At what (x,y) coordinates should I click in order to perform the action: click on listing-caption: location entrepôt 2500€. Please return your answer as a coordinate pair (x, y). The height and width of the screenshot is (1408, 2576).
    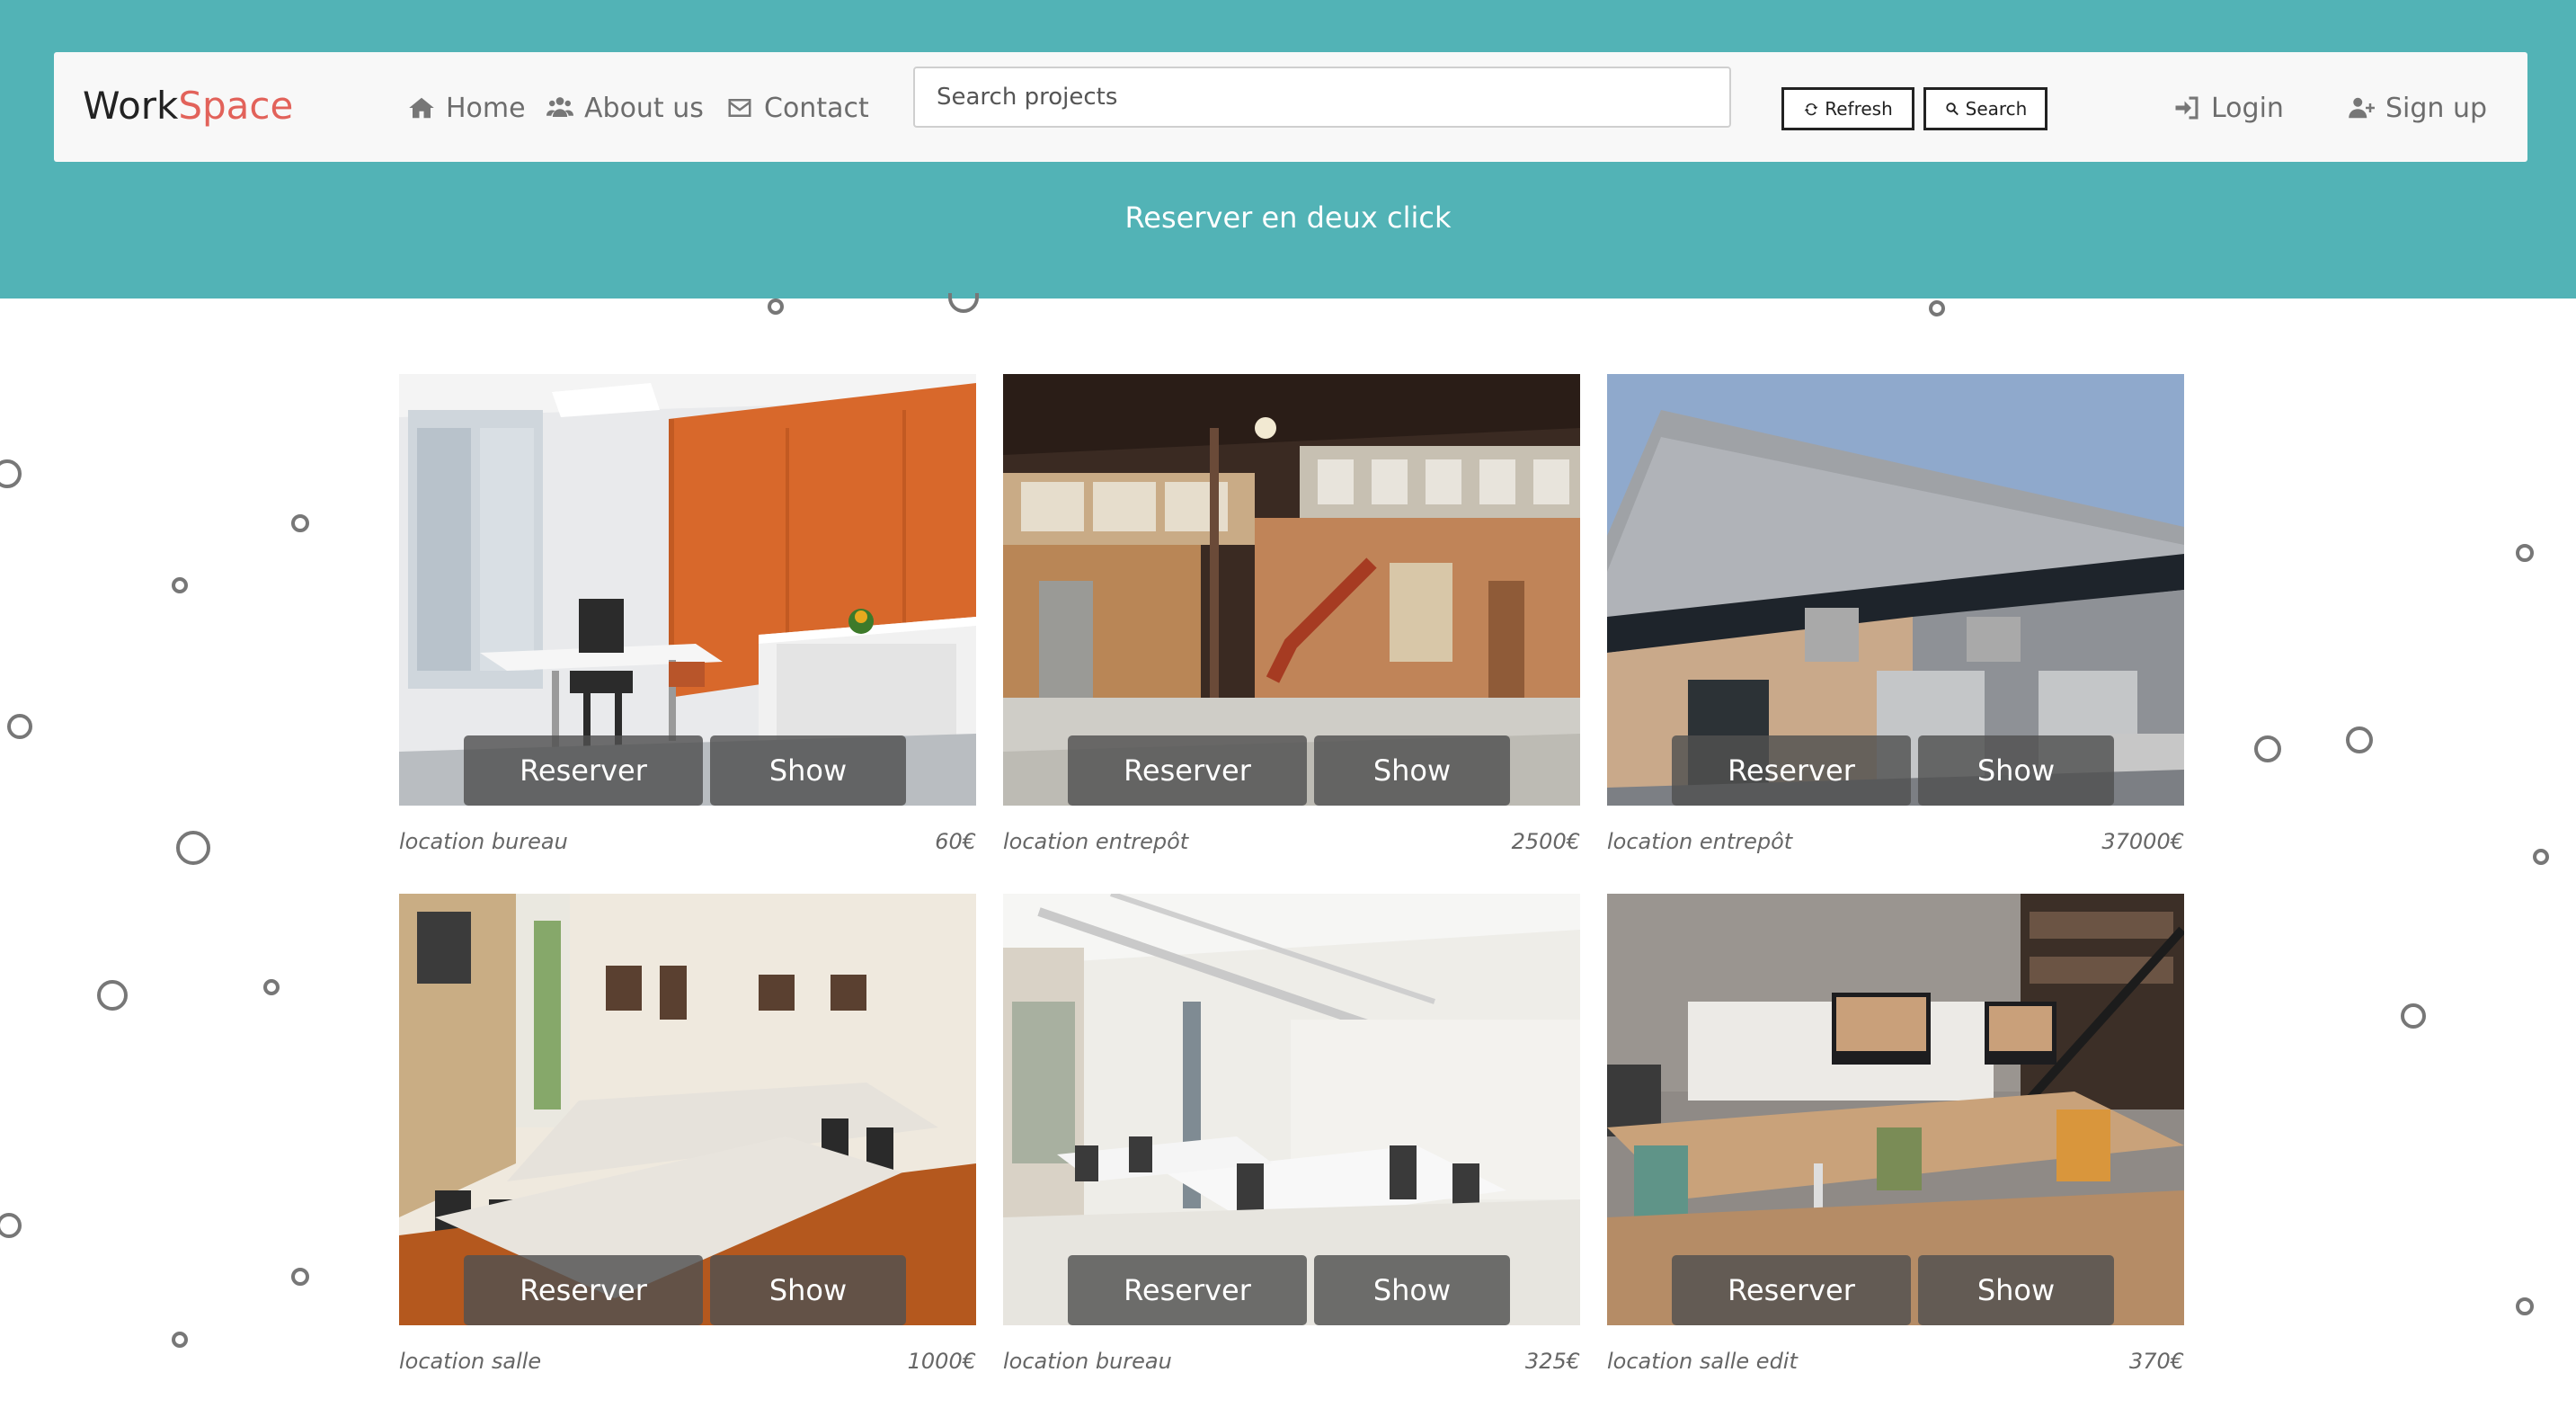
    Looking at the image, I should click on (1291, 842).